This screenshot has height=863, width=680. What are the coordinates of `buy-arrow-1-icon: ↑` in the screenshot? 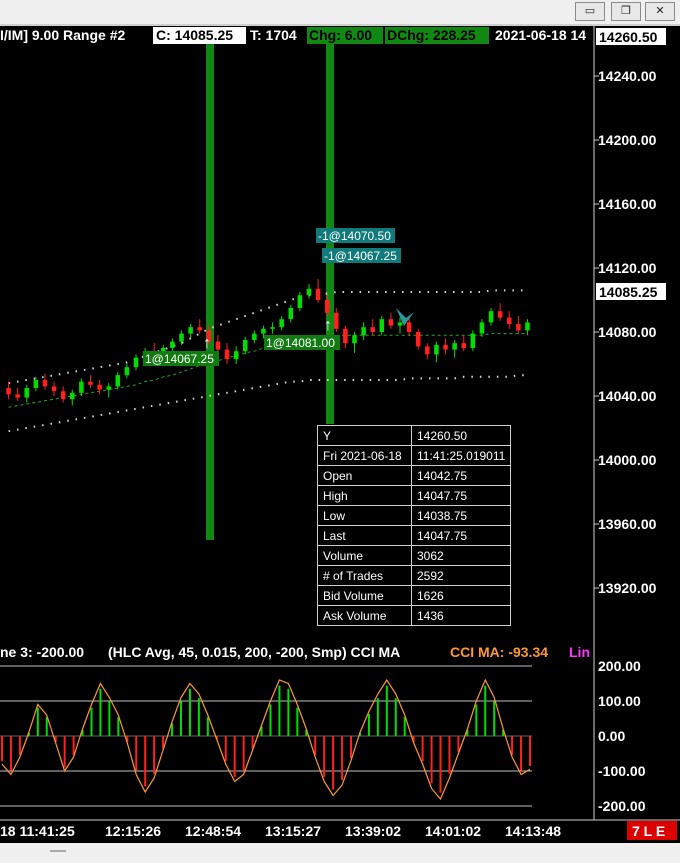 It's located at (207, 343).